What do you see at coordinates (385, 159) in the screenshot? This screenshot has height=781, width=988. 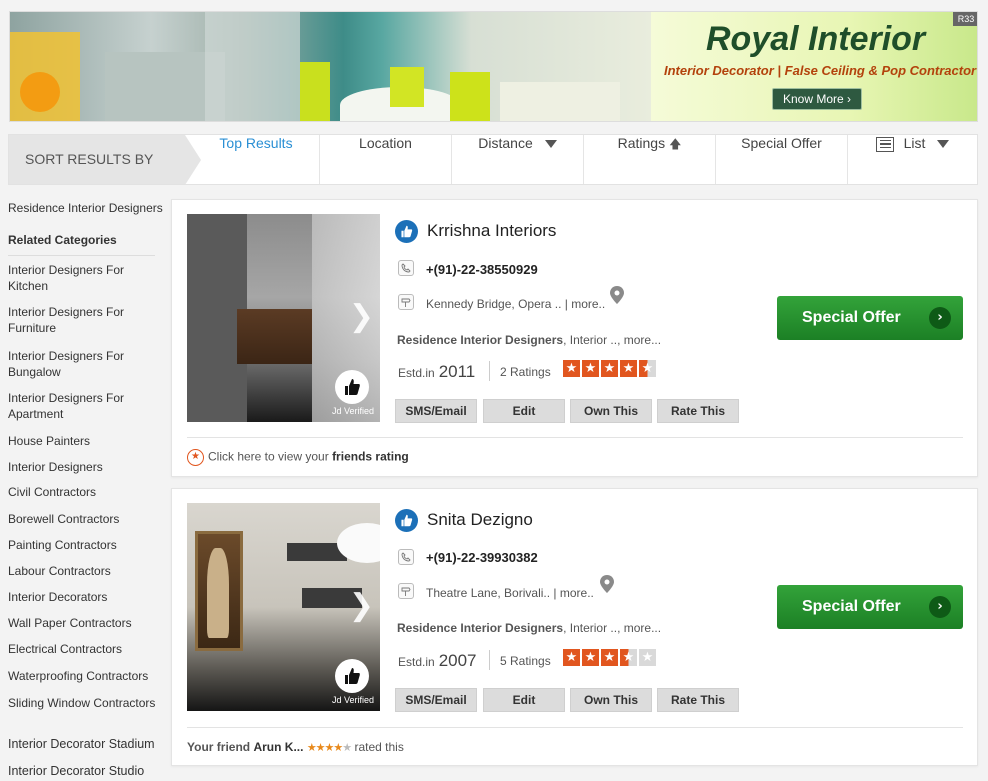 I see `sort-location: Location` at bounding box center [385, 159].